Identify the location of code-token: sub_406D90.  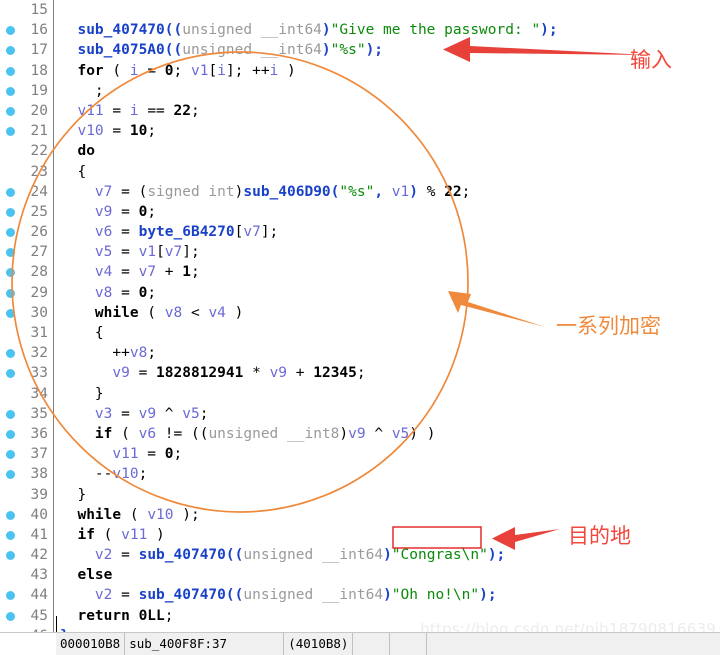
(286, 192).